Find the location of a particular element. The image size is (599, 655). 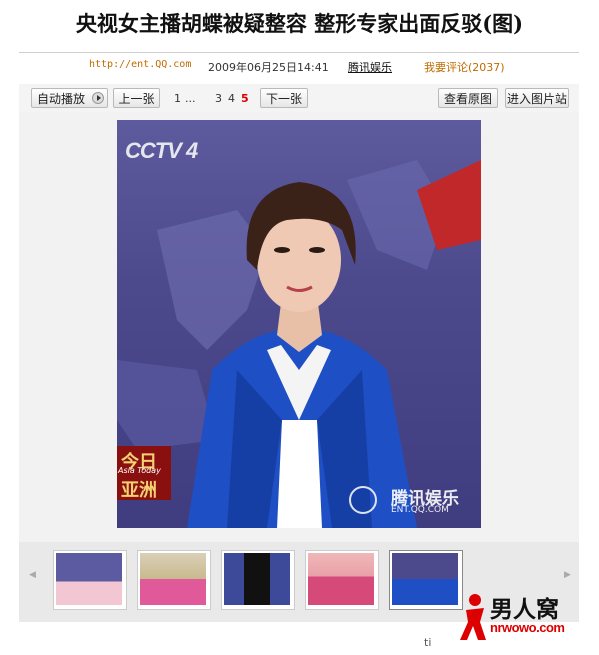

thumbnail-5-selected is located at coordinates (426, 580).